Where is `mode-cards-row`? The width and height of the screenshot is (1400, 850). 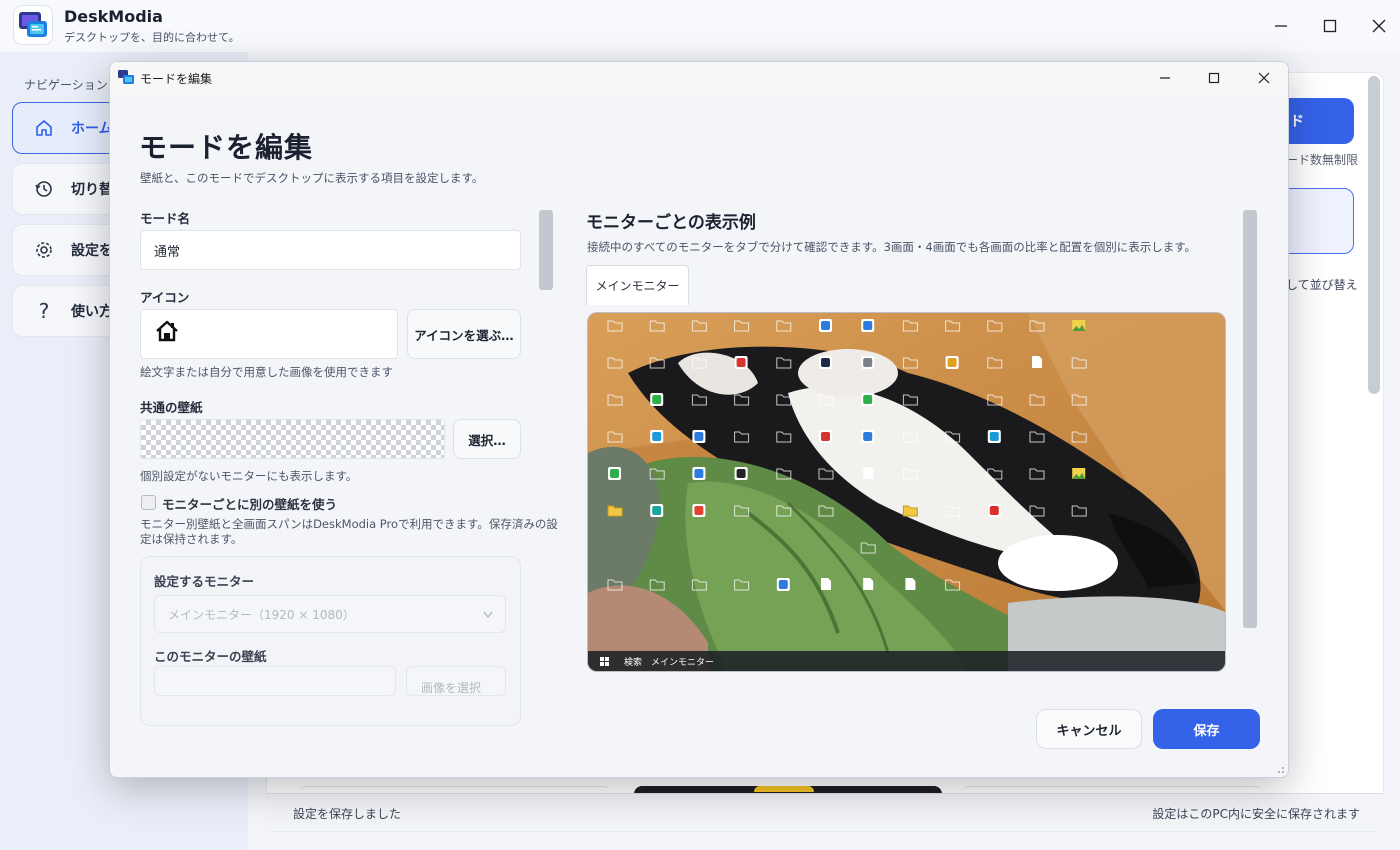
mode-cards-row is located at coordinates (830, 790).